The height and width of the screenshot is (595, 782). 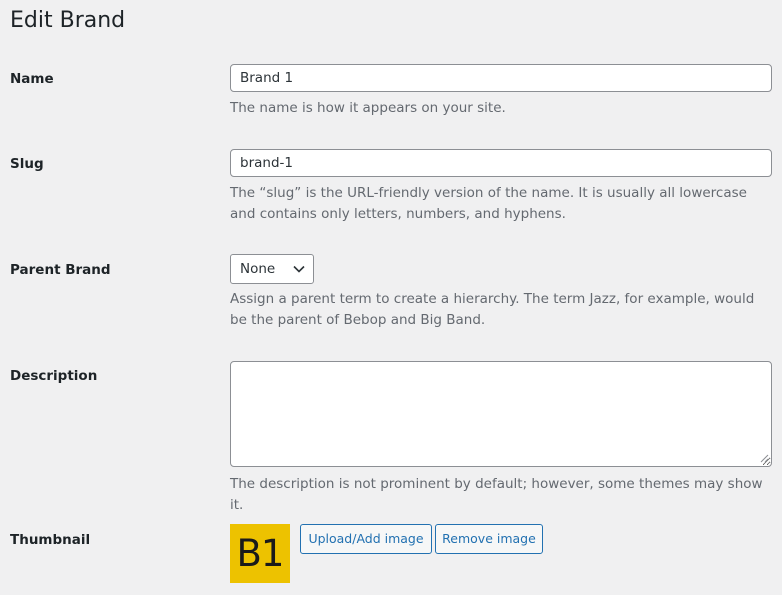 I want to click on name-help: The name is how it appears on your site., so click(x=368, y=108).